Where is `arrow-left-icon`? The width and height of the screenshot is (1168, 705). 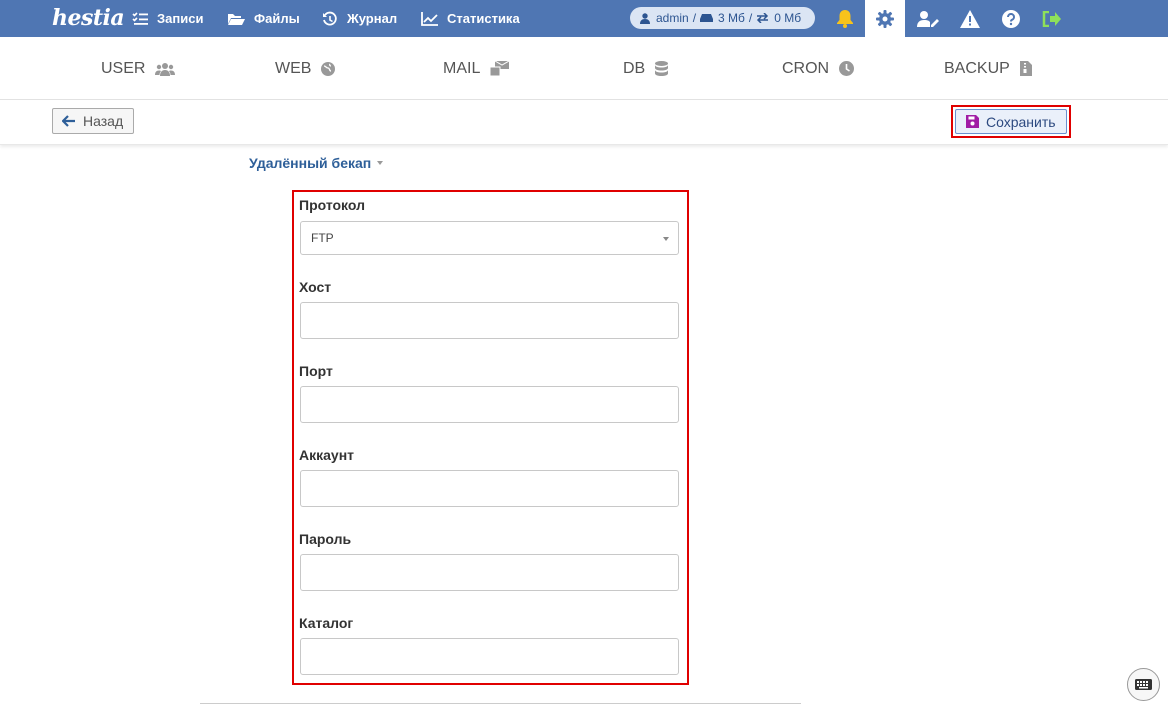
arrow-left-icon is located at coordinates (68, 121).